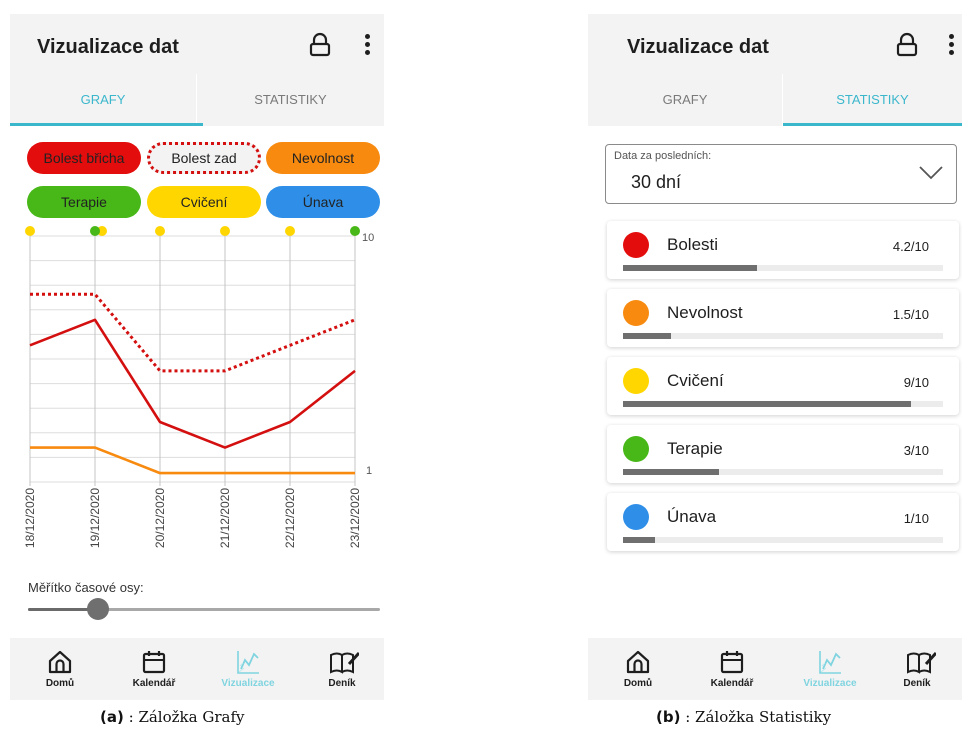 The width and height of the screenshot is (963, 736). What do you see at coordinates (197, 44) in the screenshot?
I see `app-bar: Vizualizace dat` at bounding box center [197, 44].